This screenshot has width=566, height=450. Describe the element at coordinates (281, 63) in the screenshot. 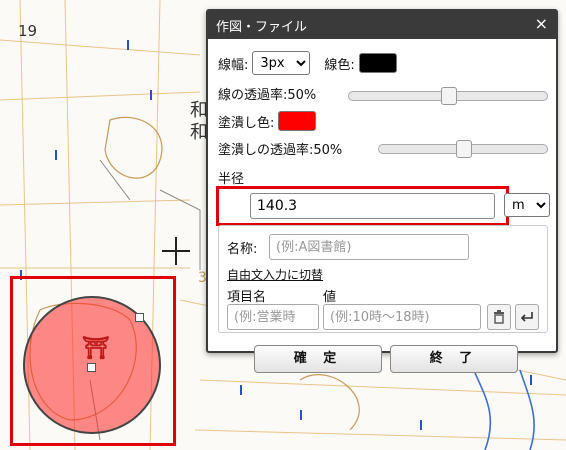

I see `line-width-select: 3px` at that location.